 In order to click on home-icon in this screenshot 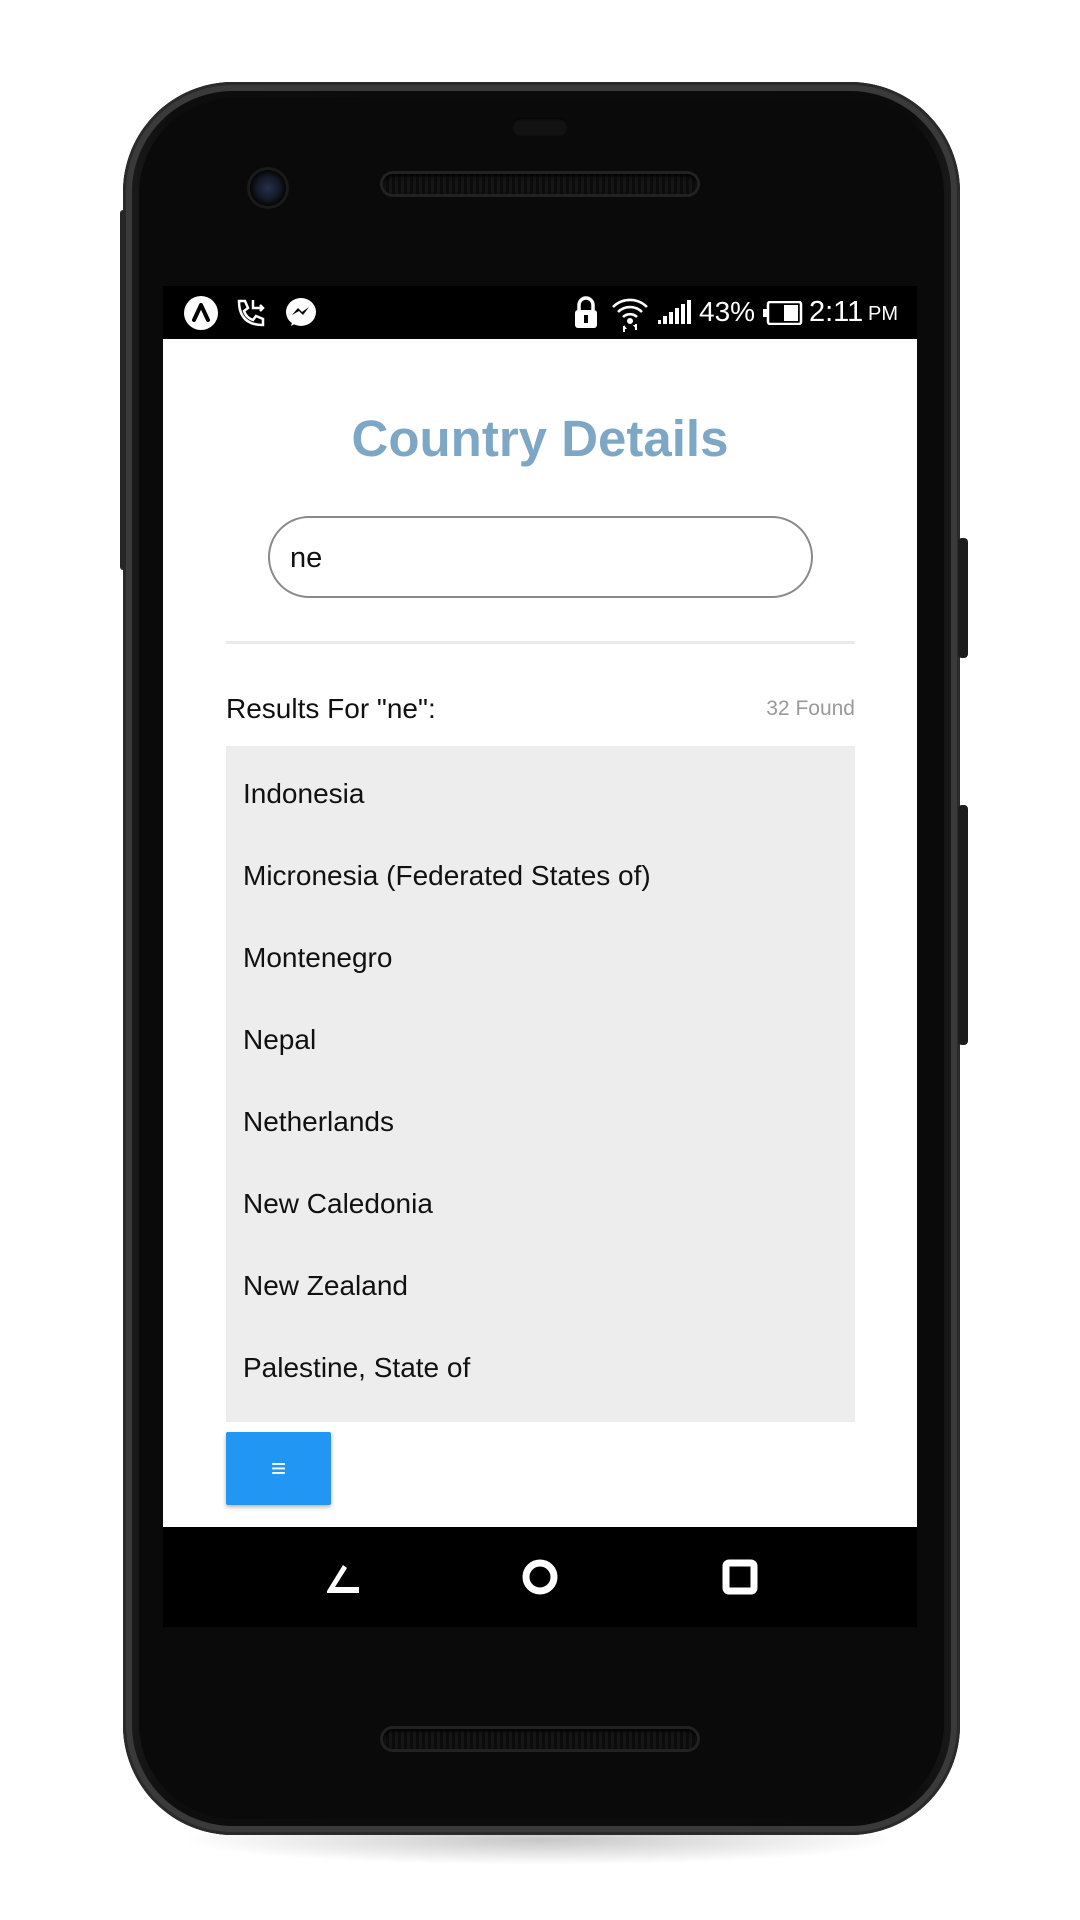, I will do `click(540, 1577)`.